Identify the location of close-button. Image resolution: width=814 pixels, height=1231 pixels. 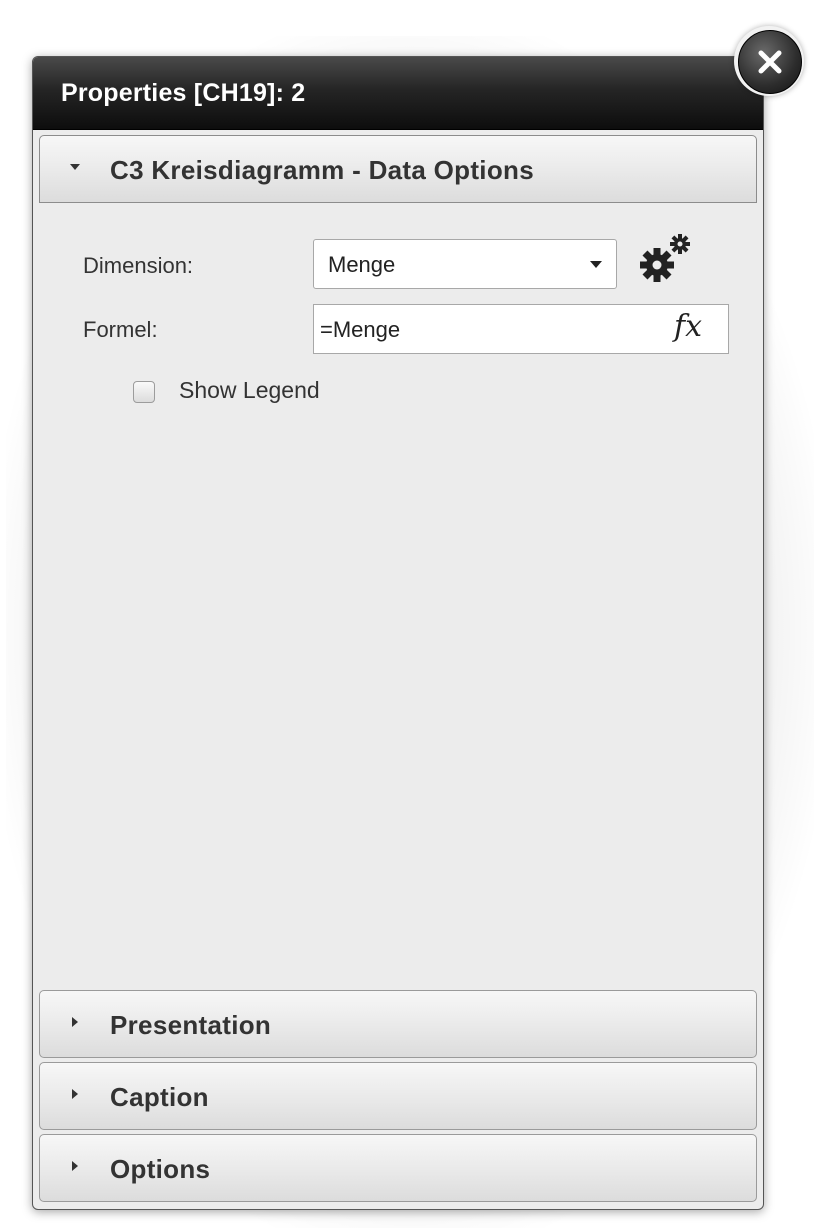
(769, 61).